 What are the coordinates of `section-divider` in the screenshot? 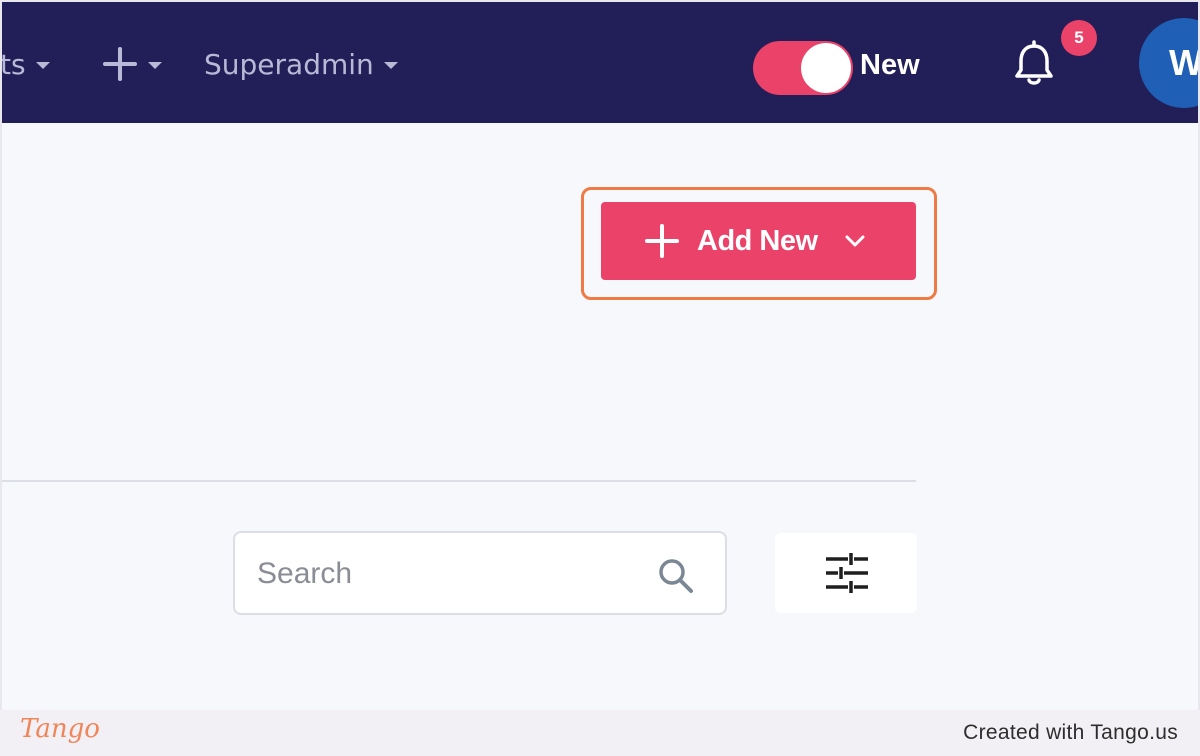 It's located at (459, 481).